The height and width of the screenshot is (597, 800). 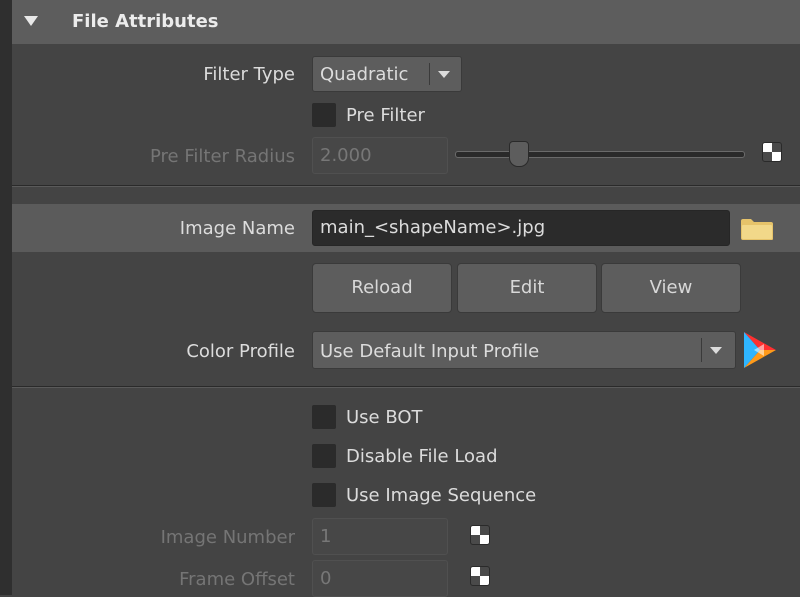 What do you see at coordinates (380, 578) in the screenshot?
I see `frame-offset-field: 0` at bounding box center [380, 578].